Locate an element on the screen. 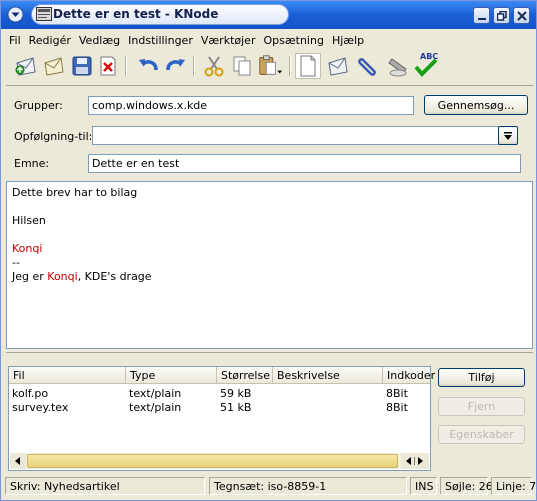 Image resolution: width=537 pixels, height=501 pixels. maximize-button is located at coordinates (501, 15).